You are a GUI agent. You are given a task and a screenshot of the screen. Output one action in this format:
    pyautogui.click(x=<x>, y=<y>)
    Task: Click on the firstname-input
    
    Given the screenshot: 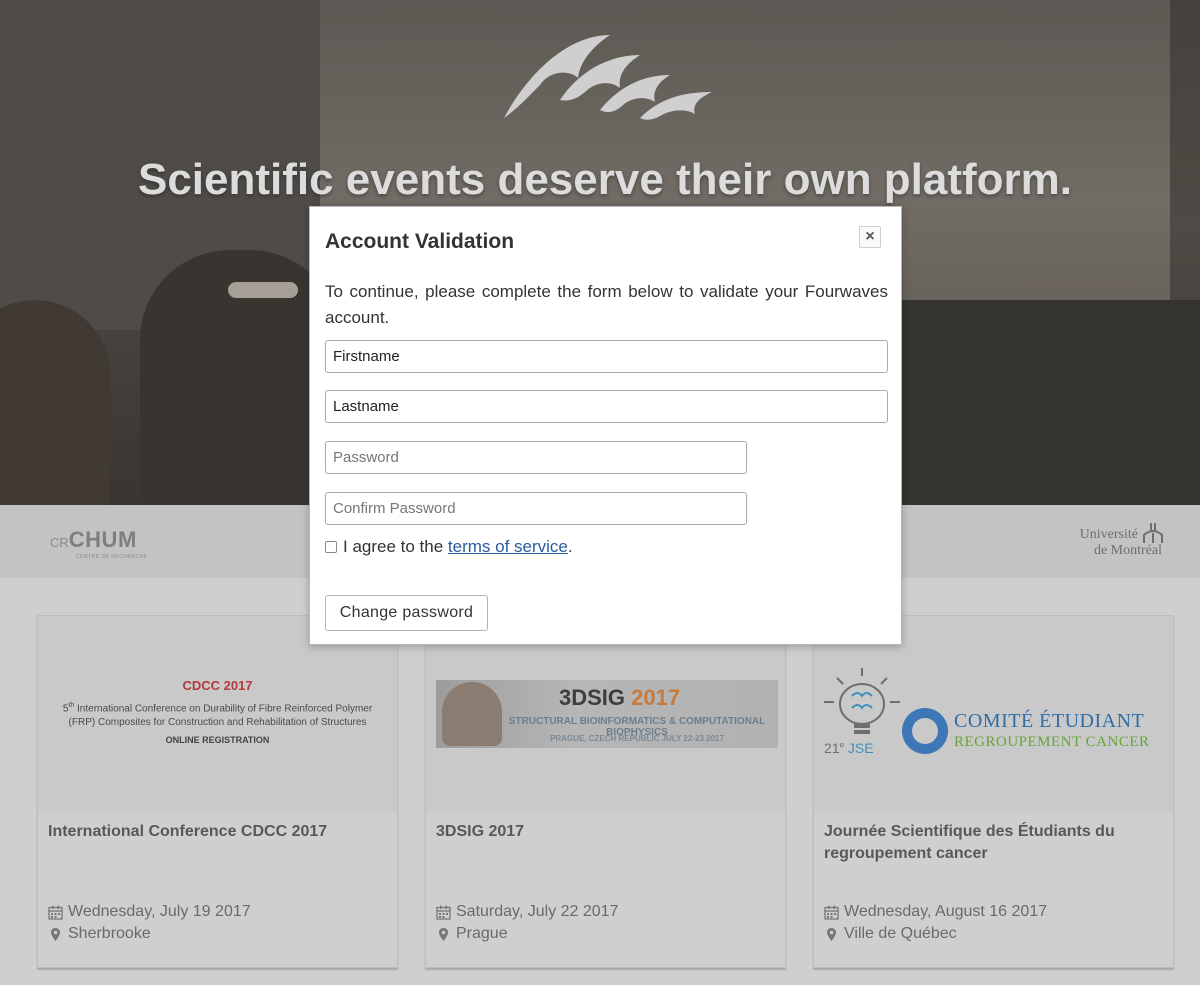 What is the action you would take?
    pyautogui.click(x=606, y=356)
    